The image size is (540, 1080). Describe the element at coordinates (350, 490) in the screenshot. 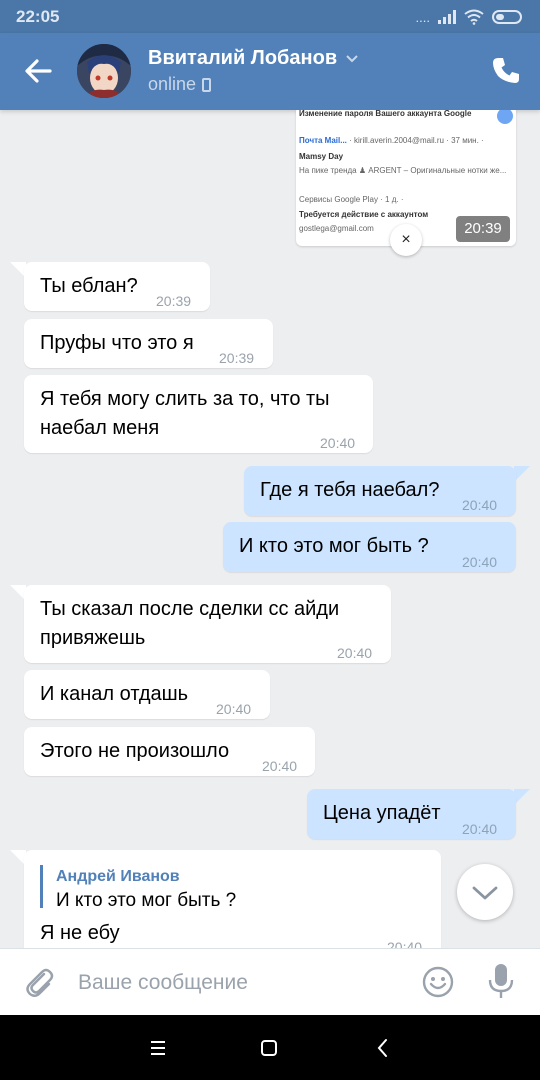

I see `message-text: Где я тебя наебал?` at that location.